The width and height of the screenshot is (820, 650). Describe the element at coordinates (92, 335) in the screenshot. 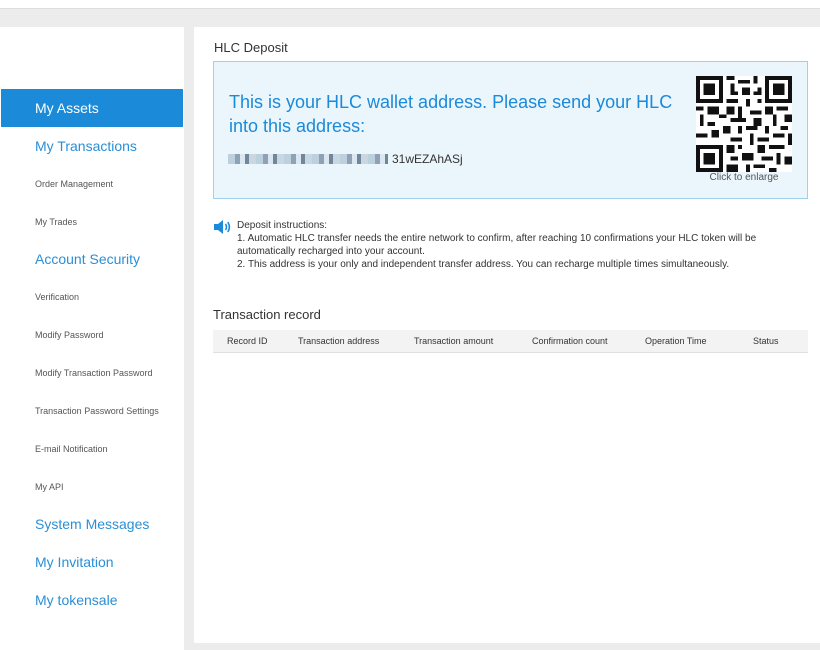

I see `sidebar-item-modify-password: Modify Password` at that location.